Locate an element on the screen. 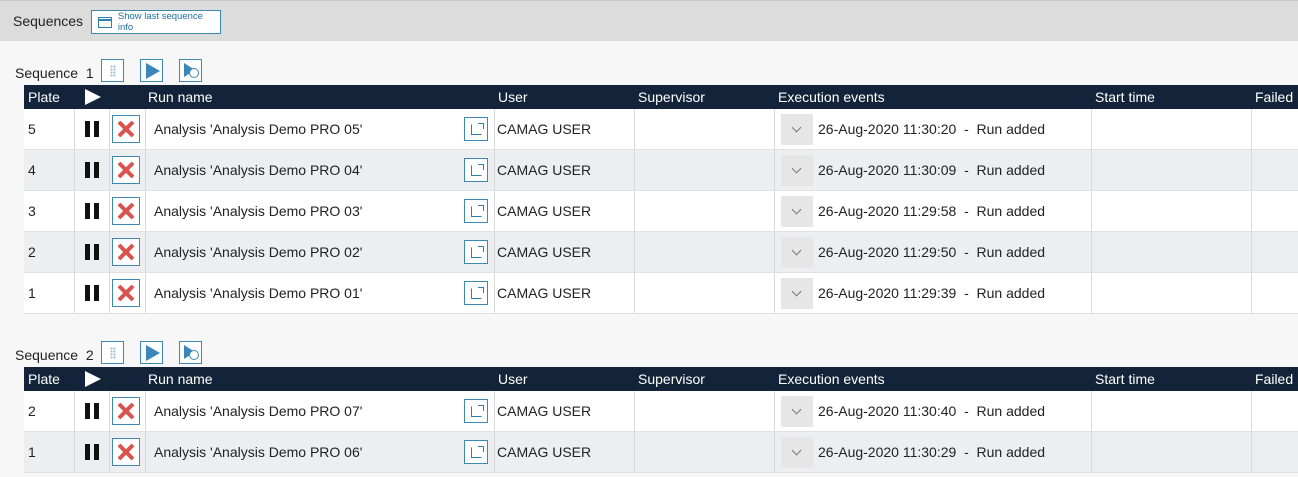 This screenshot has height=477, width=1298. plate-number: 5 is located at coordinates (32, 129).